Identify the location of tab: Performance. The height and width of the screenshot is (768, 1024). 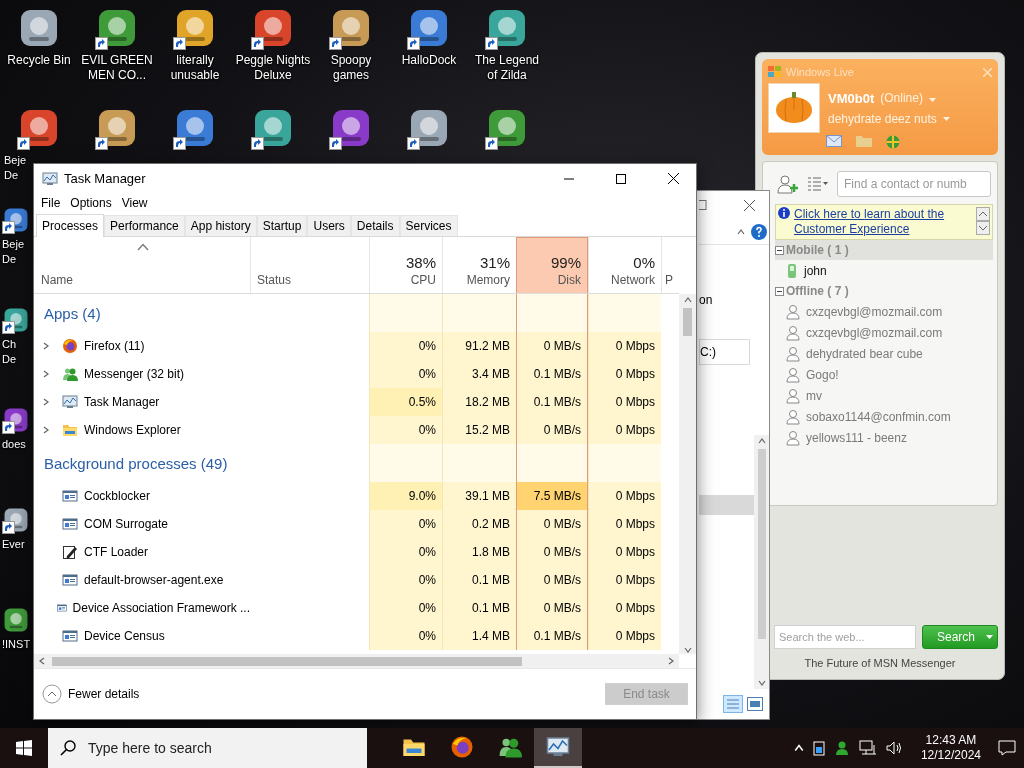
(144, 225).